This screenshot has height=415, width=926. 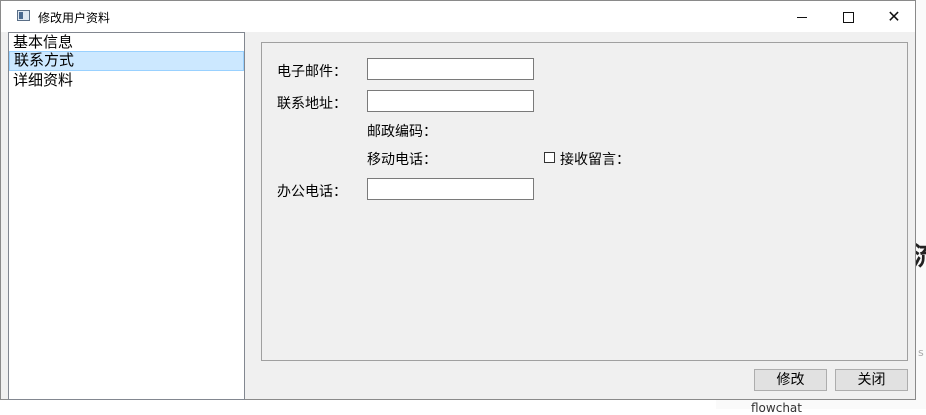 What do you see at coordinates (126, 42) in the screenshot?
I see `list-item-basic-info: 基本信息` at bounding box center [126, 42].